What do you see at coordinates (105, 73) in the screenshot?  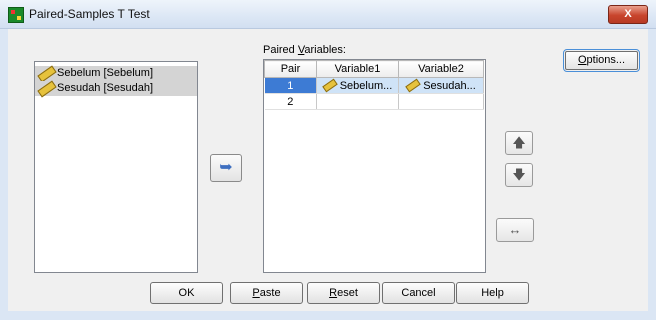 I see `source-variable-label: Sebelum [Sebelum]` at bounding box center [105, 73].